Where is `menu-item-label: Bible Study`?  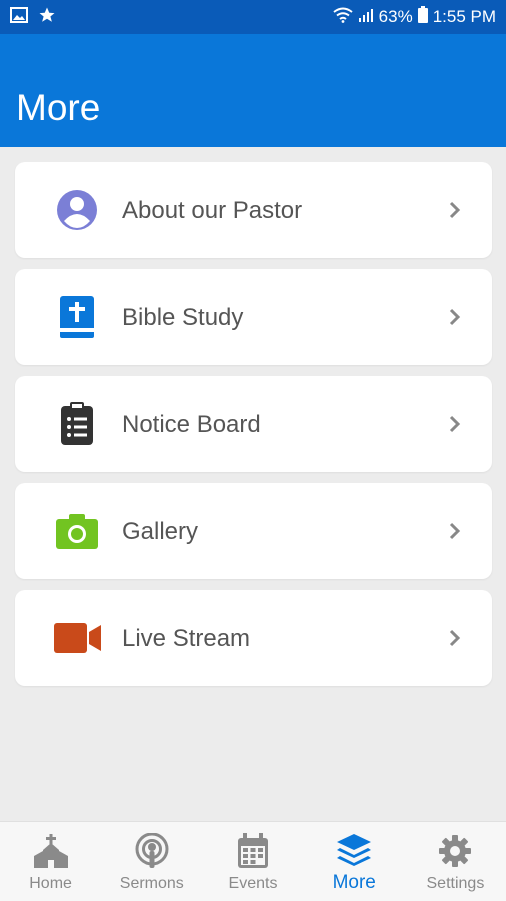
menu-item-label: Bible Study is located at coordinates (183, 317).